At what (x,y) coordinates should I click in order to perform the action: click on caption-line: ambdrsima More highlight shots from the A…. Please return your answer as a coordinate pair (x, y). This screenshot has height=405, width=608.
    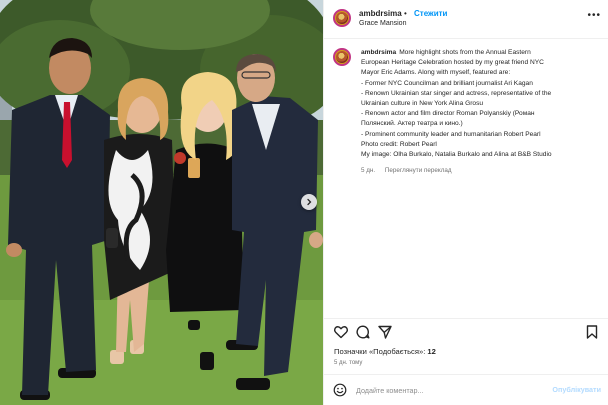
    Looking at the image, I should click on (446, 52).